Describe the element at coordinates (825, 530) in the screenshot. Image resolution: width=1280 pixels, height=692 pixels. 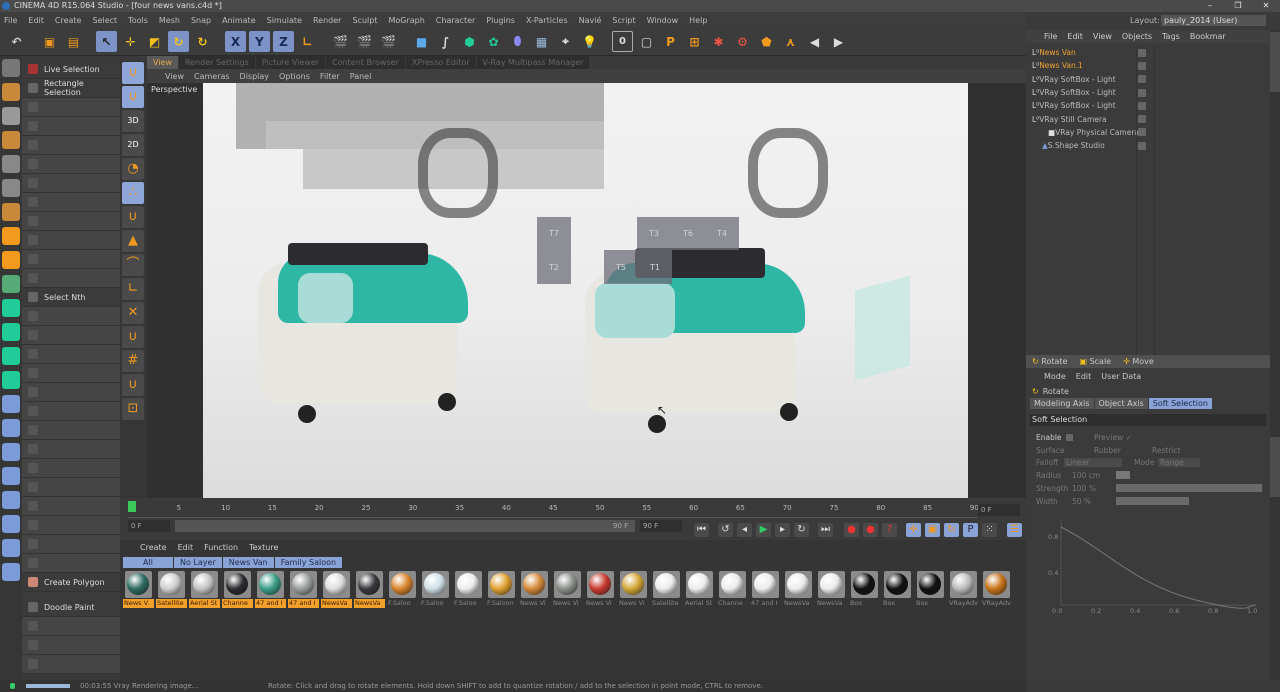
I see `go-to-end-icon: ⏭` at that location.